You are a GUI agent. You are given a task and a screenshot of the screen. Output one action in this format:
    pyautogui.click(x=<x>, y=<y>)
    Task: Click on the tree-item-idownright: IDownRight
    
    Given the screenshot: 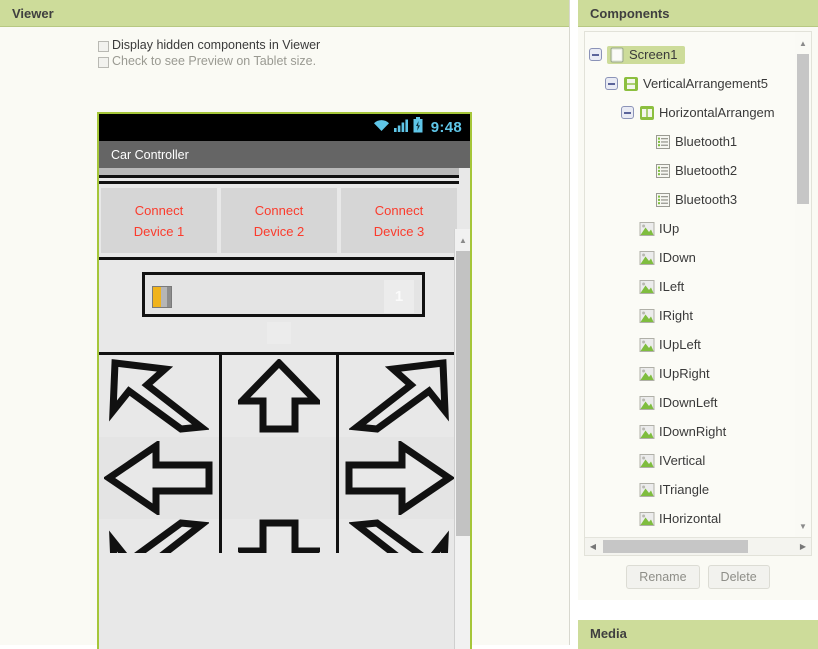 What is the action you would take?
    pyautogui.click(x=692, y=431)
    